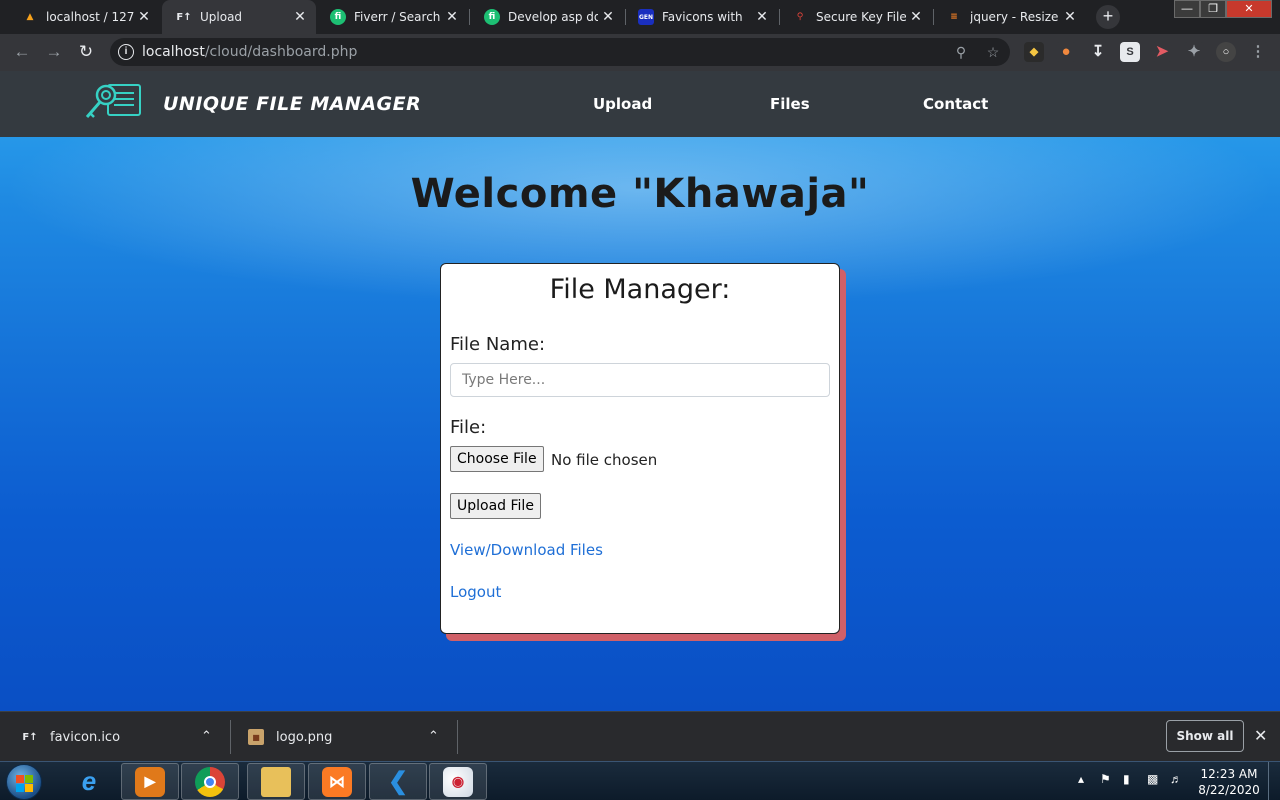 Image resolution: width=1280 pixels, height=800 pixels. What do you see at coordinates (497, 459) in the screenshot?
I see `choose-file-button: Choose File` at bounding box center [497, 459].